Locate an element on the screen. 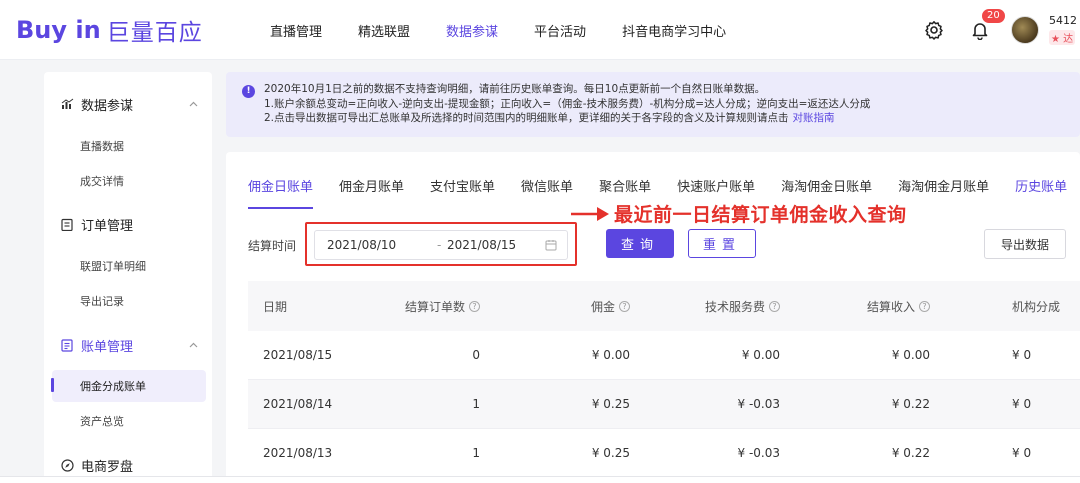 Image resolution: width=1080 pixels, height=483 pixels. nav-item-activity: 平台活动 is located at coordinates (560, 30).